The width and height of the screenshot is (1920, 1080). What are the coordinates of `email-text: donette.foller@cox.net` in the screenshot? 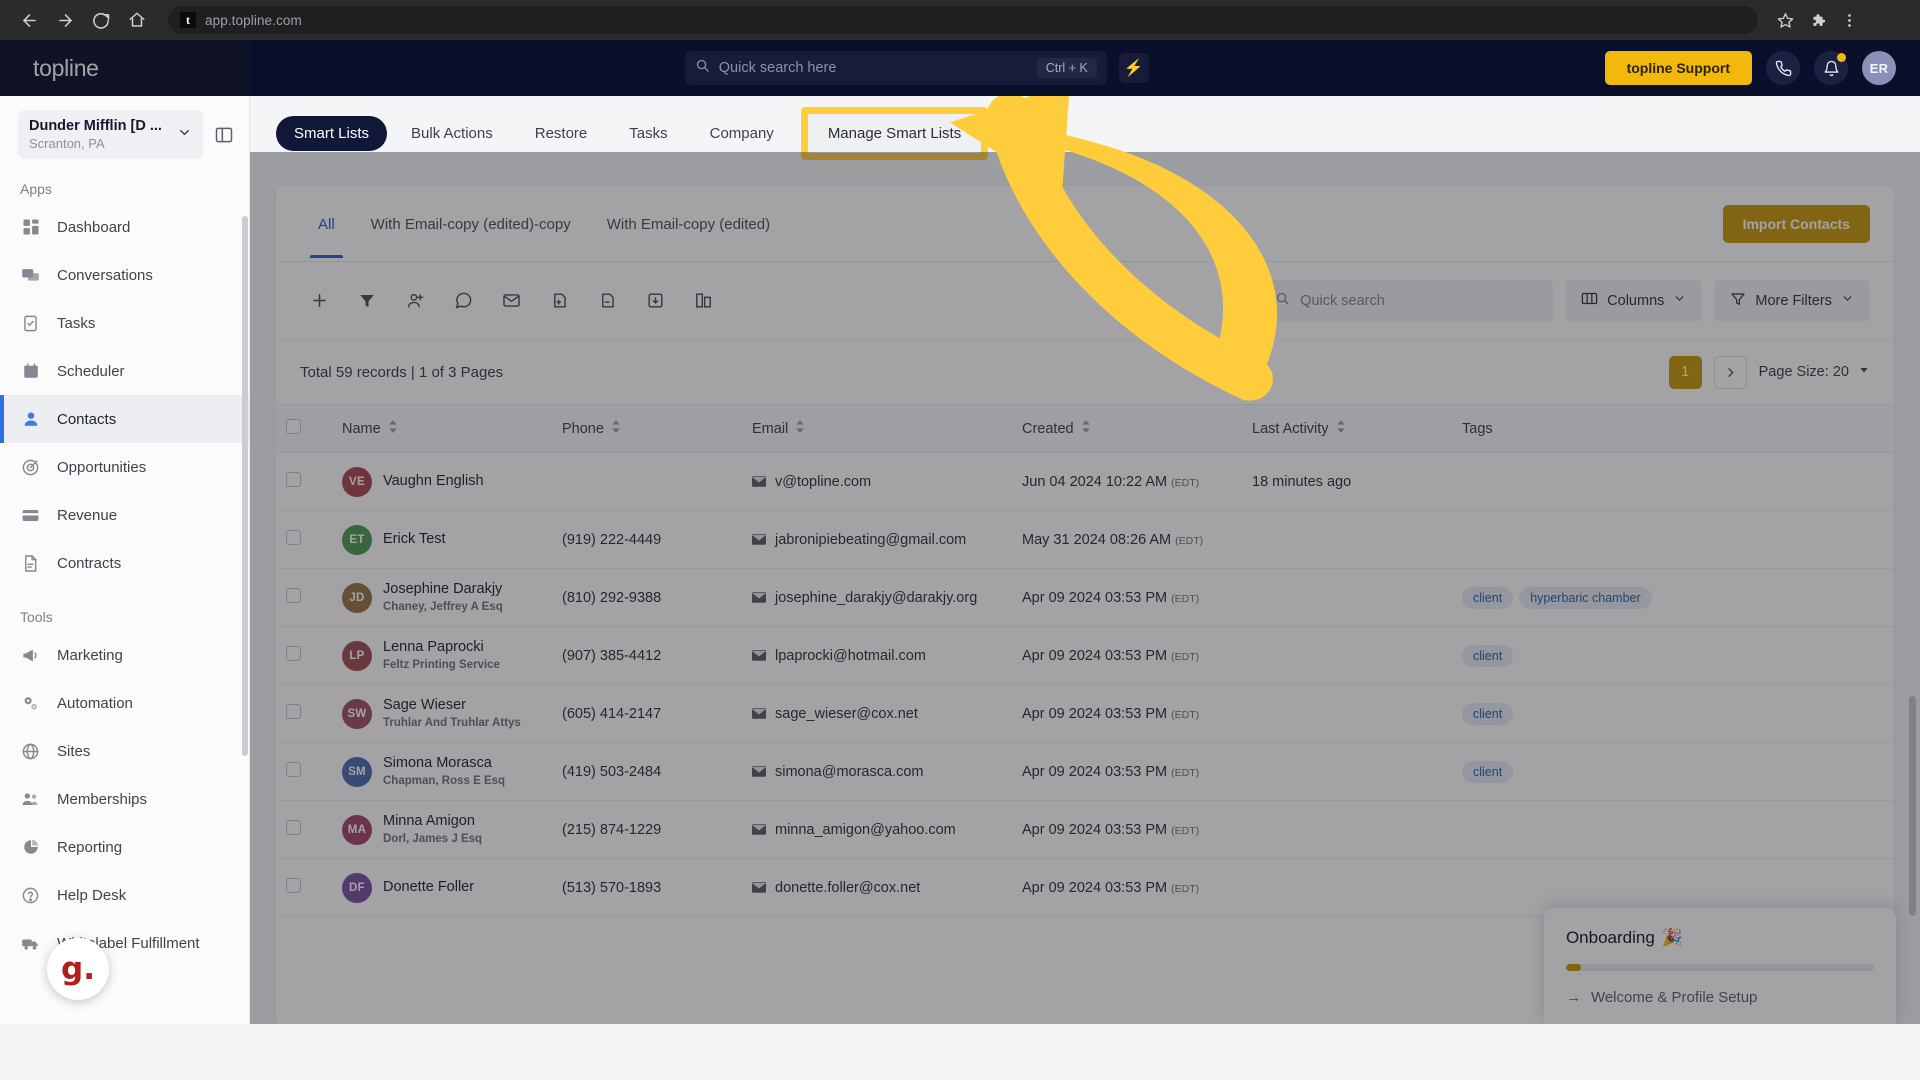 It's located at (847, 888).